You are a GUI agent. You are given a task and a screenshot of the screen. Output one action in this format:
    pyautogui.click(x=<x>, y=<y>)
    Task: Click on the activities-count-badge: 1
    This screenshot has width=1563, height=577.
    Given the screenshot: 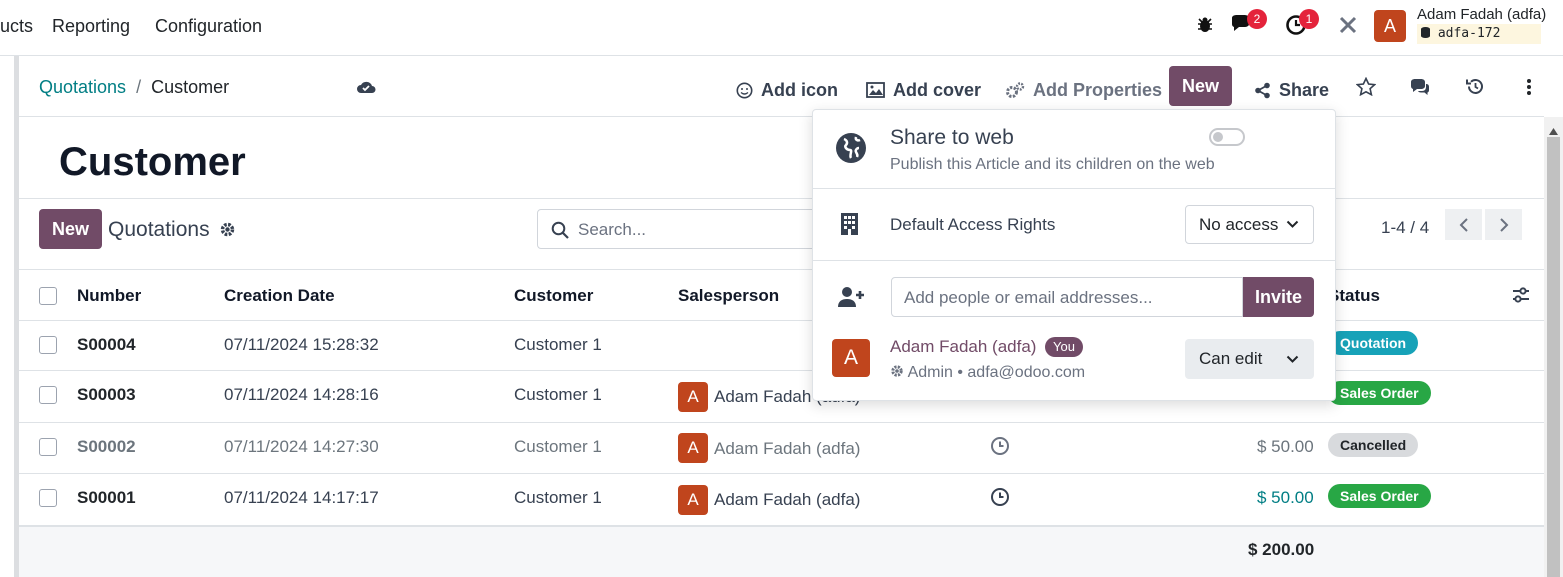 What is the action you would take?
    pyautogui.click(x=1309, y=19)
    